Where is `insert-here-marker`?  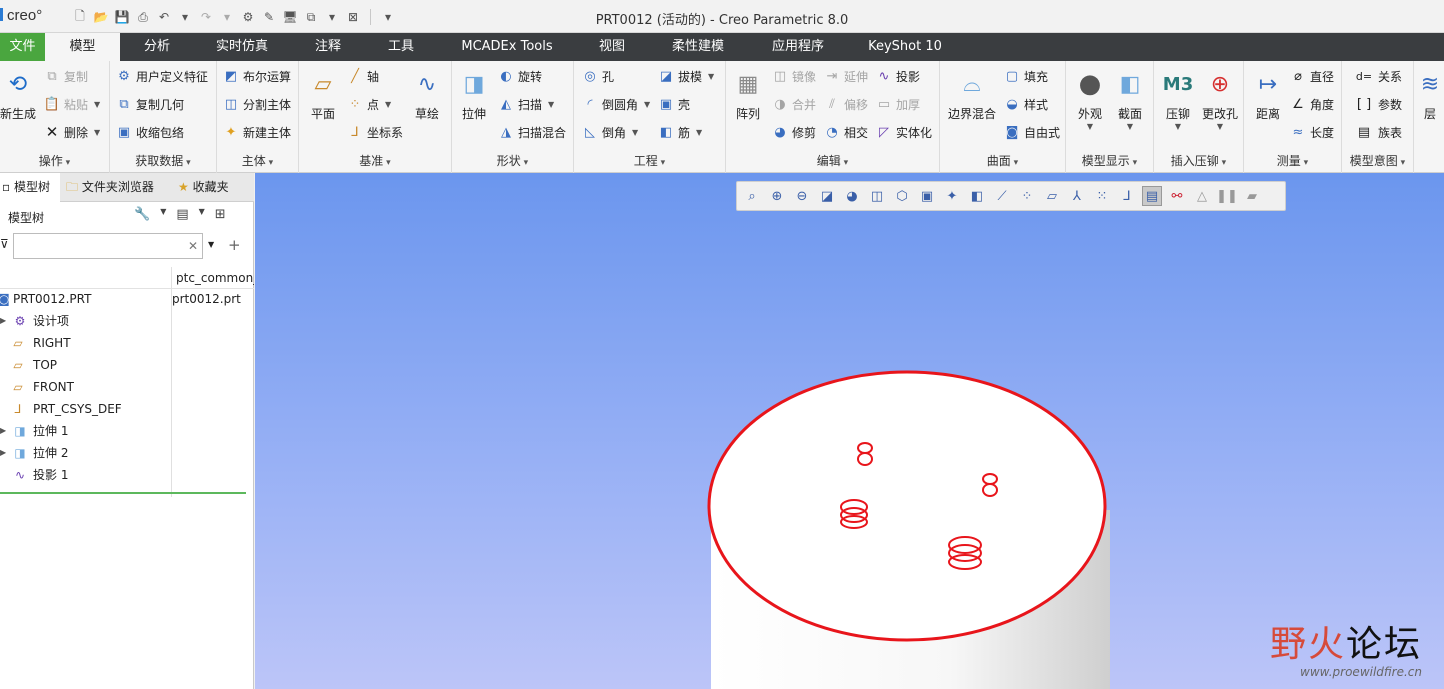 insert-here-marker is located at coordinates (123, 493).